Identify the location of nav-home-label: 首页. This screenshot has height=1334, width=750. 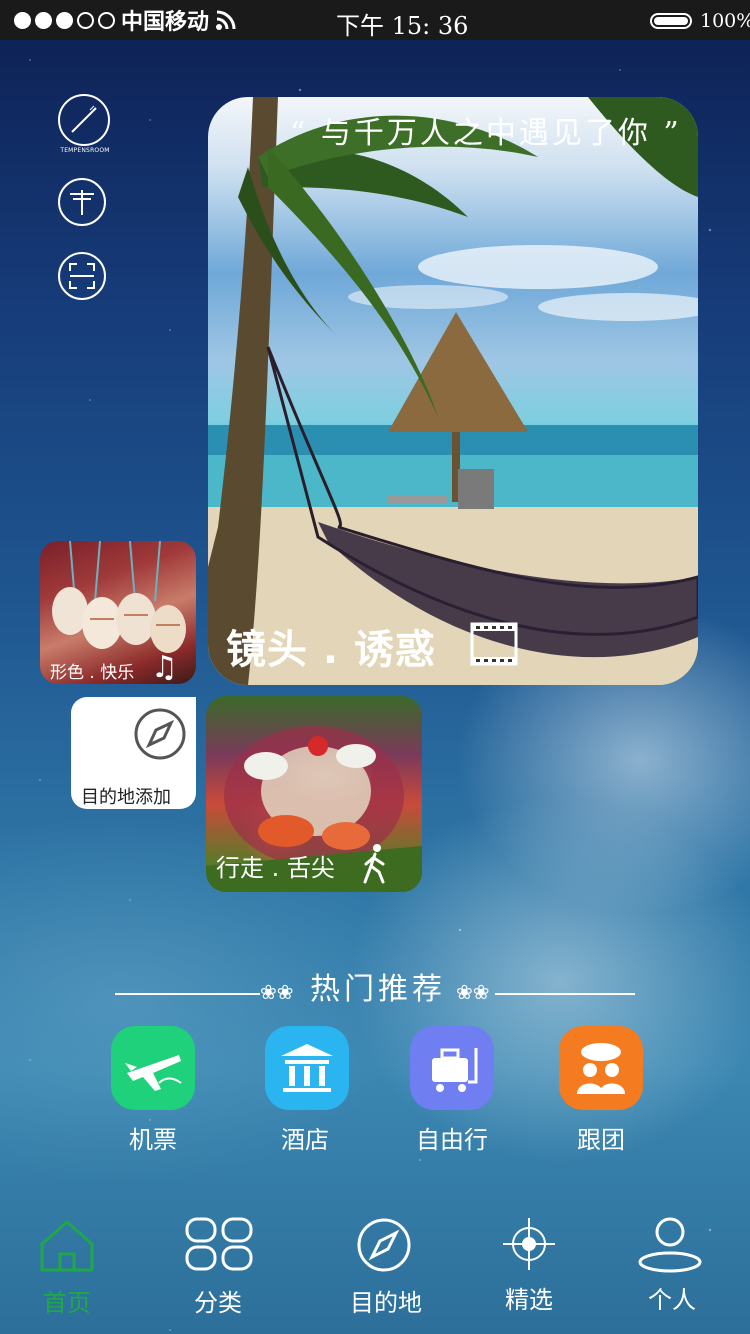
(67, 1300).